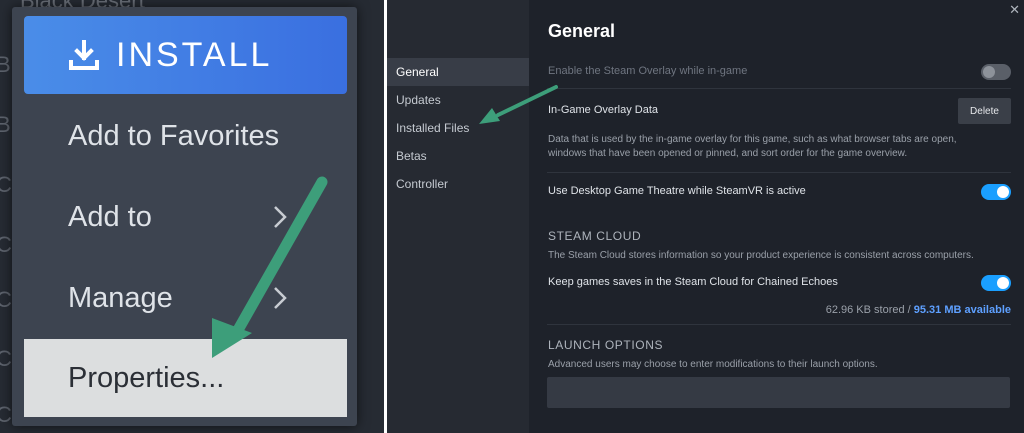 This screenshot has width=1024, height=433. I want to click on sidebar-item-installed-files: Installed Files, so click(458, 128).